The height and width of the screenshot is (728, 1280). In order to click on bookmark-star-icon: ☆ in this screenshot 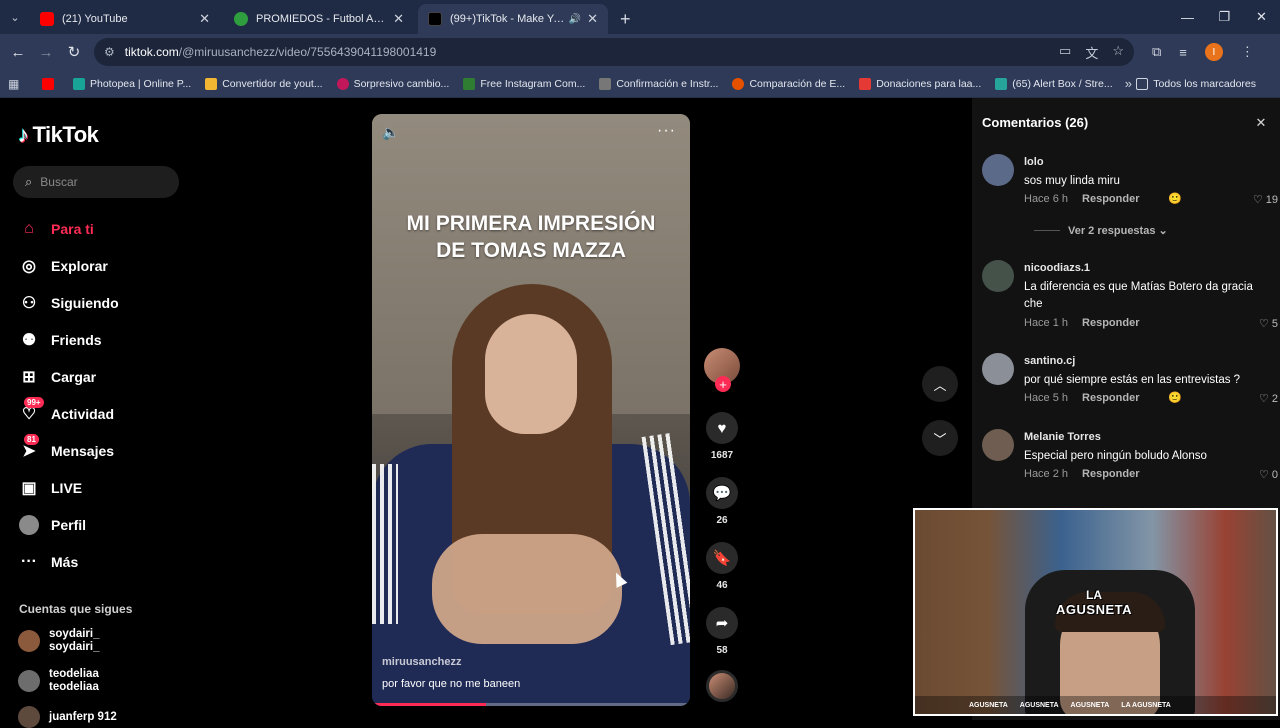, I will do `click(1118, 52)`.